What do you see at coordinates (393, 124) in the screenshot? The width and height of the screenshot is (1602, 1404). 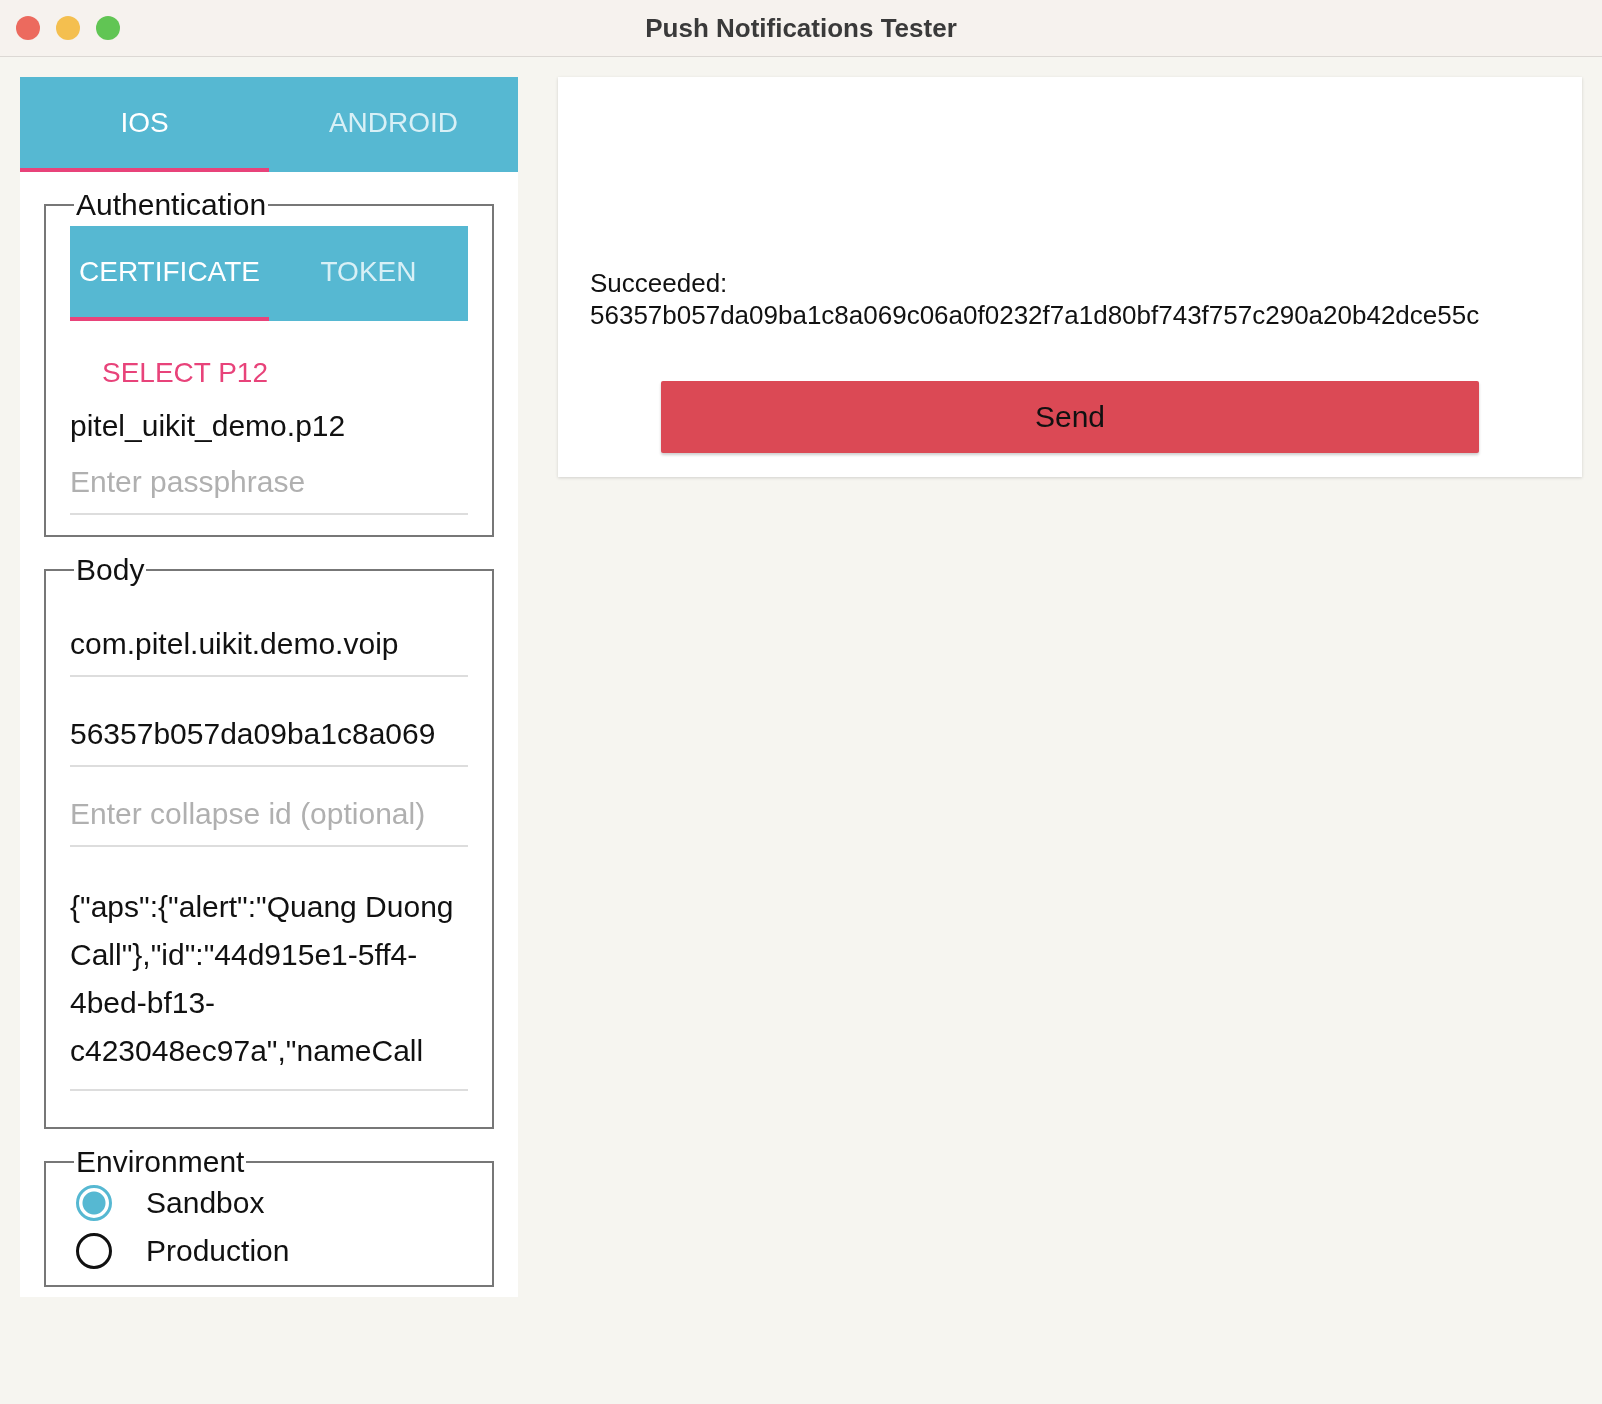 I see `platform-tab: ANDROID` at bounding box center [393, 124].